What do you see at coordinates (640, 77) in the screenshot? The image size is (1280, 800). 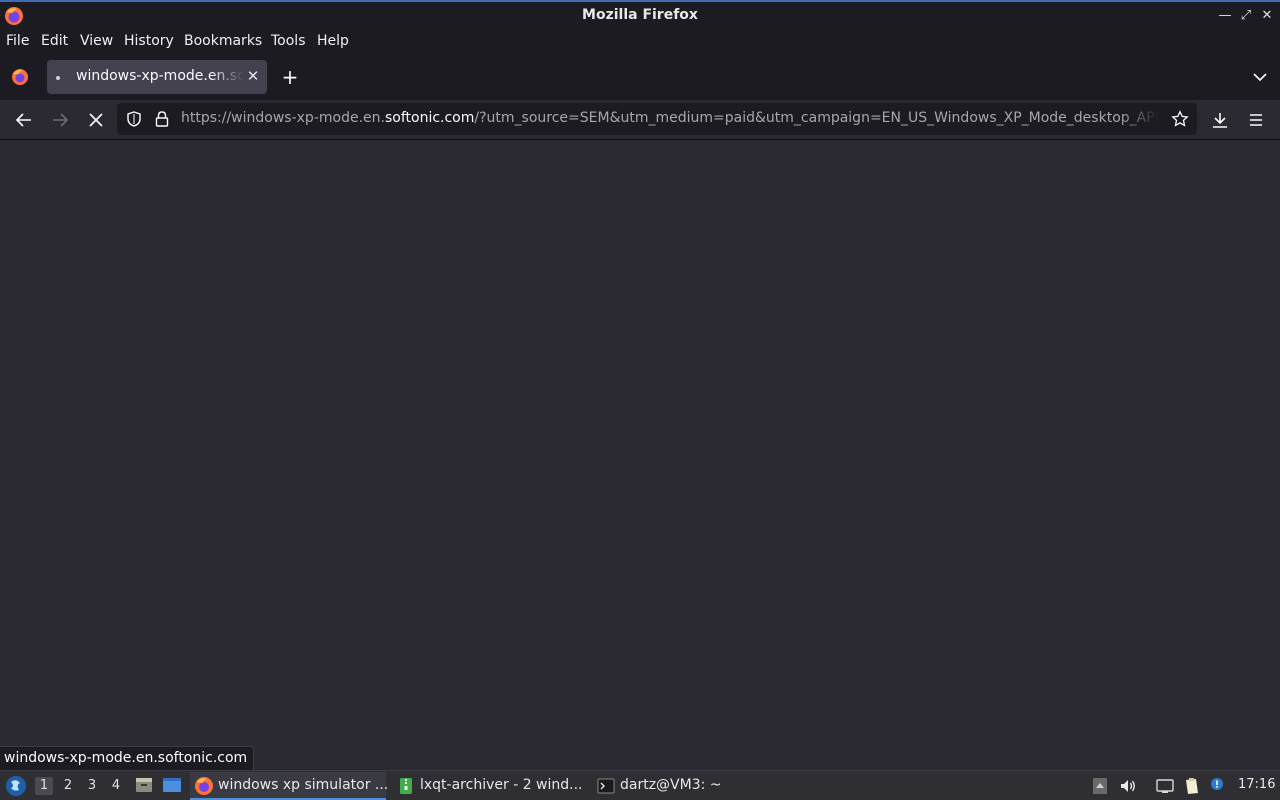 I see `tab-bar: windows-xp-mode.en.softonic.com ✕ +` at bounding box center [640, 77].